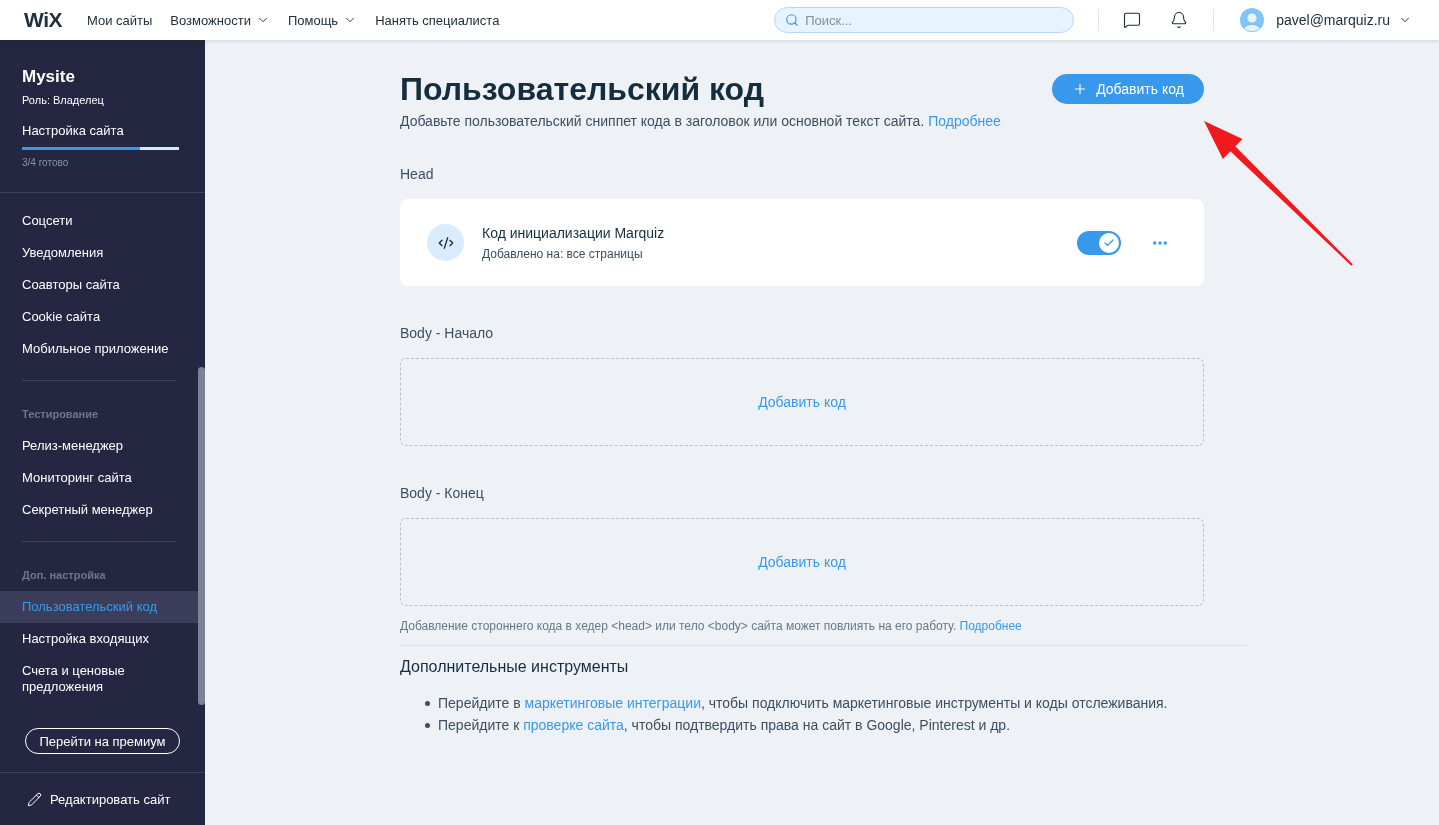  What do you see at coordinates (99, 679) in the screenshot?
I see `sidebar-item: Счета и ценовые предложения` at bounding box center [99, 679].